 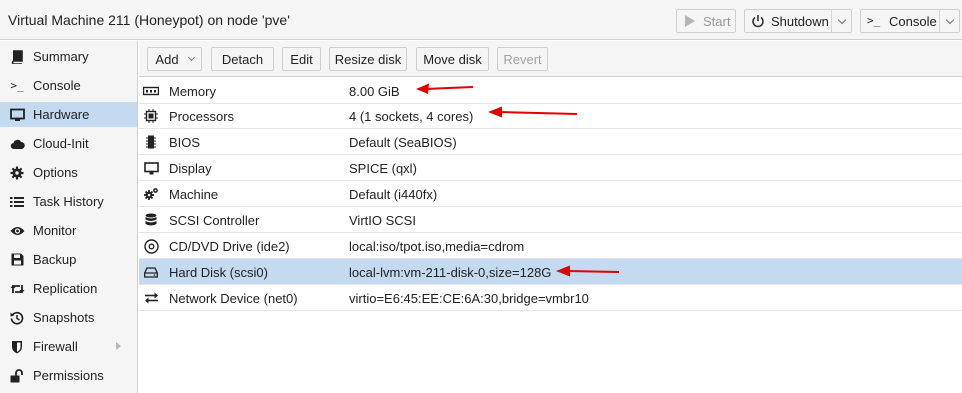 What do you see at coordinates (61, 143) in the screenshot?
I see `sidebar-item-label: Cloud-Init` at bounding box center [61, 143].